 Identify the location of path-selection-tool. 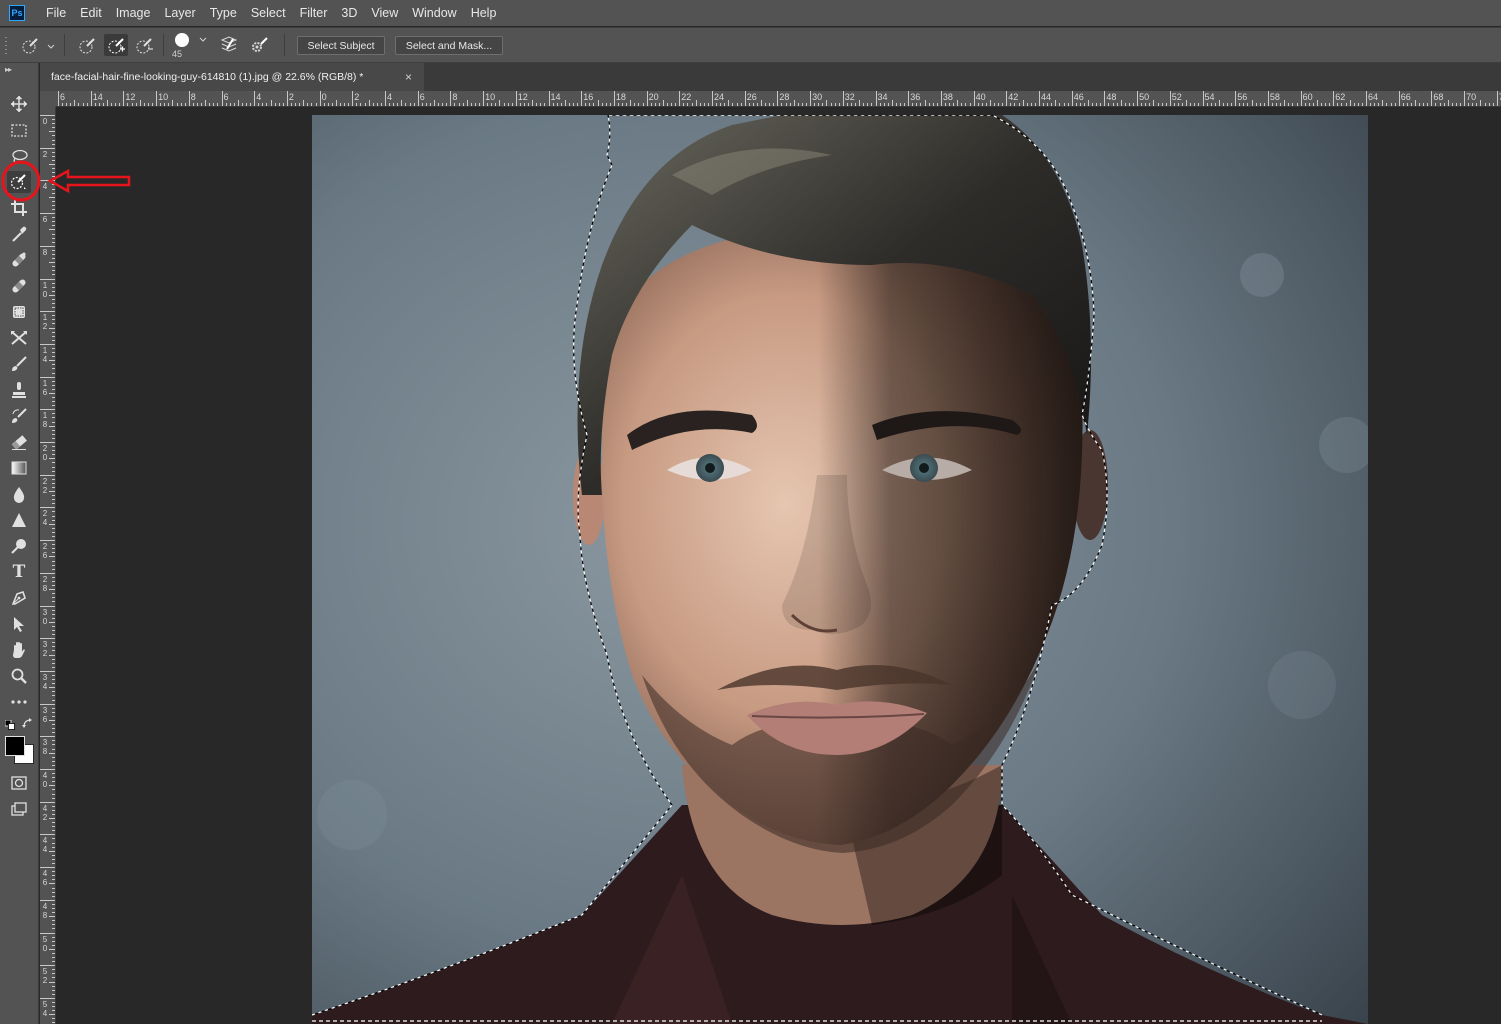
(19, 624).